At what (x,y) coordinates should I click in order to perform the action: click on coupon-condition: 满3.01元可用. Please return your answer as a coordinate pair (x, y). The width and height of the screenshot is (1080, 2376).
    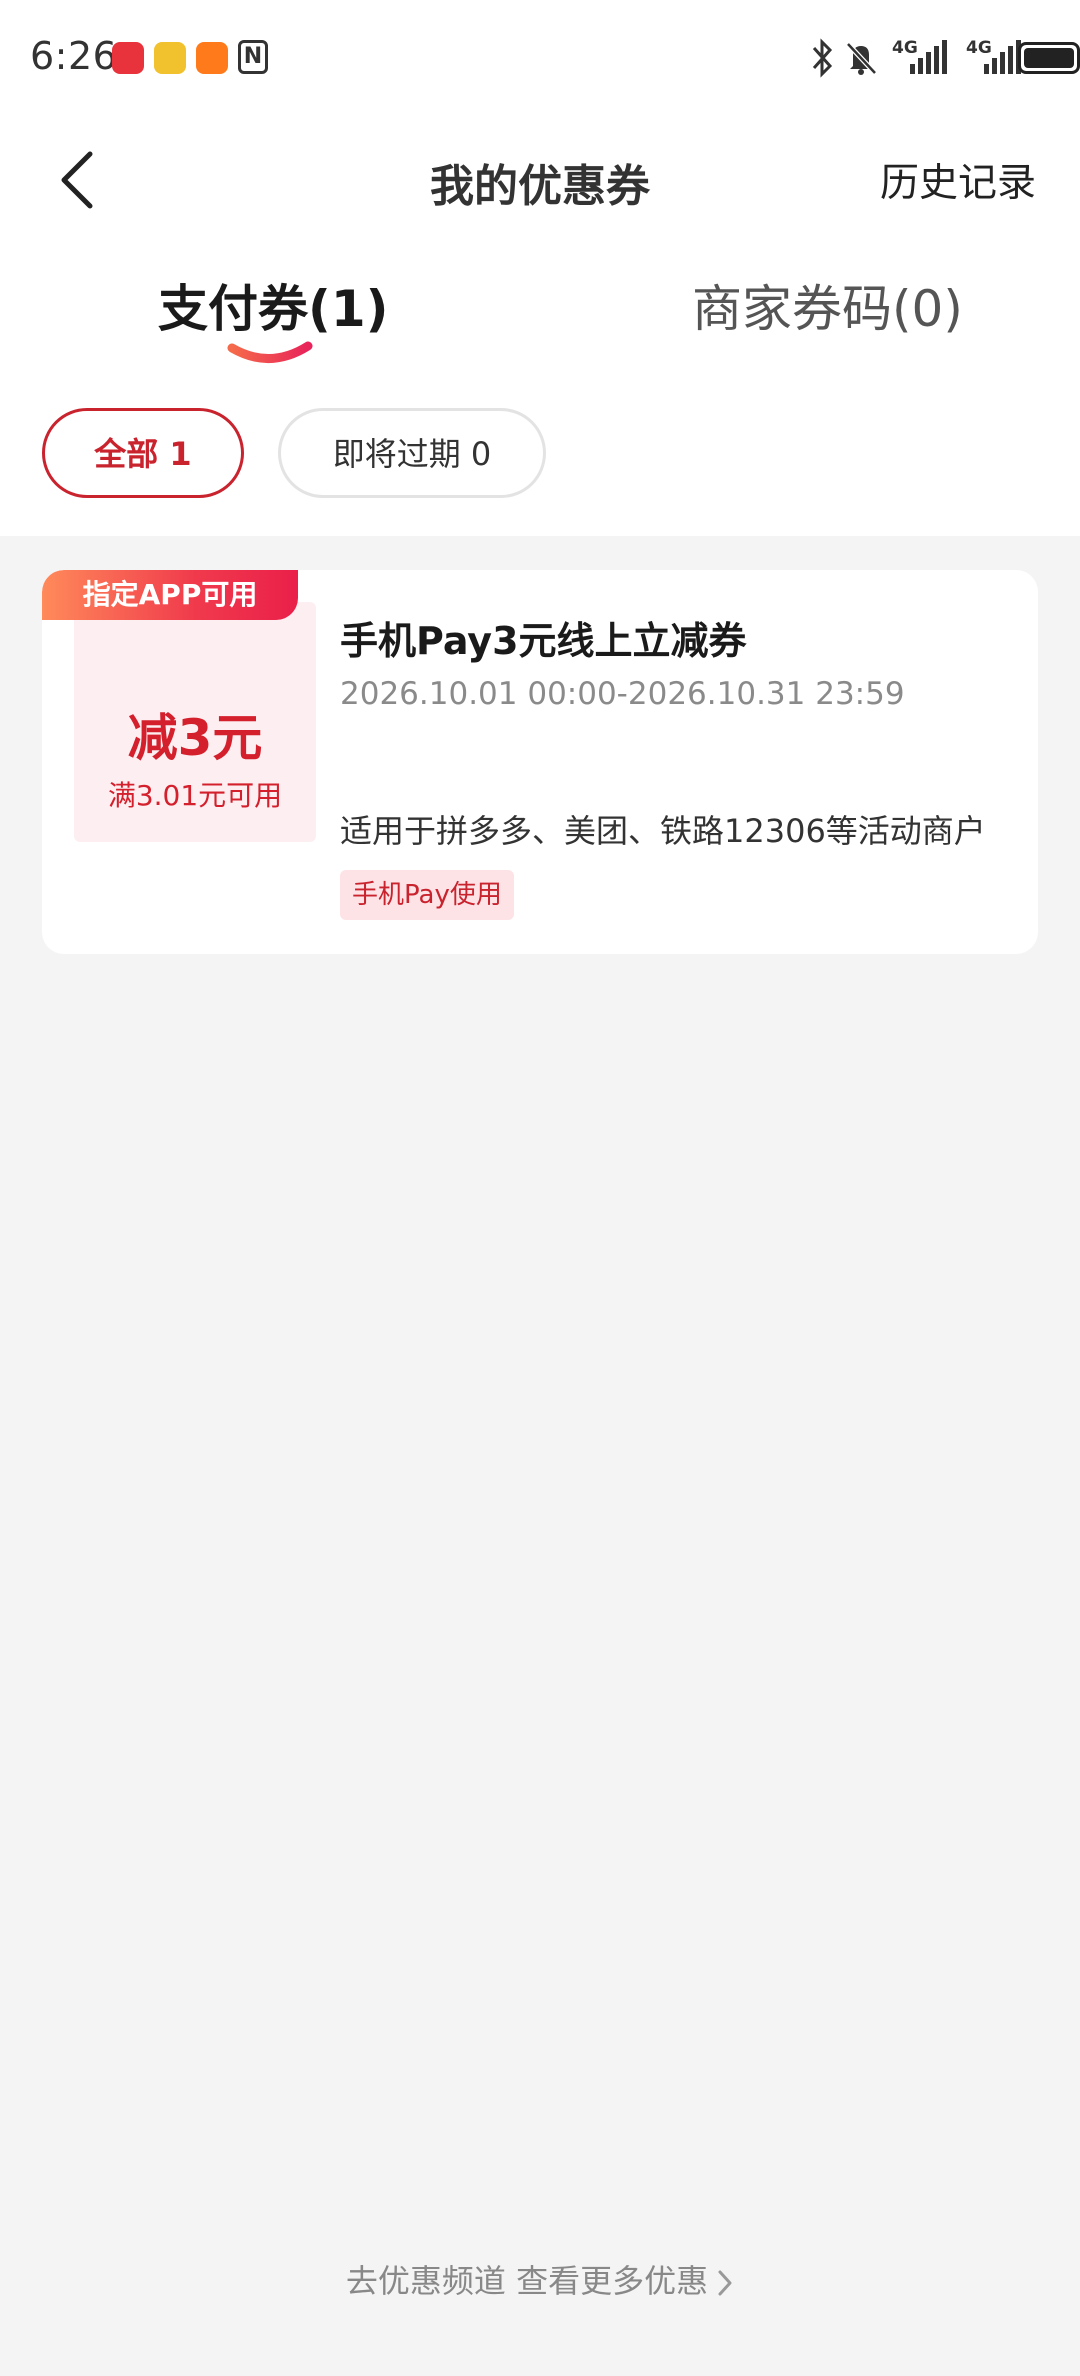
    Looking at the image, I should click on (195, 795).